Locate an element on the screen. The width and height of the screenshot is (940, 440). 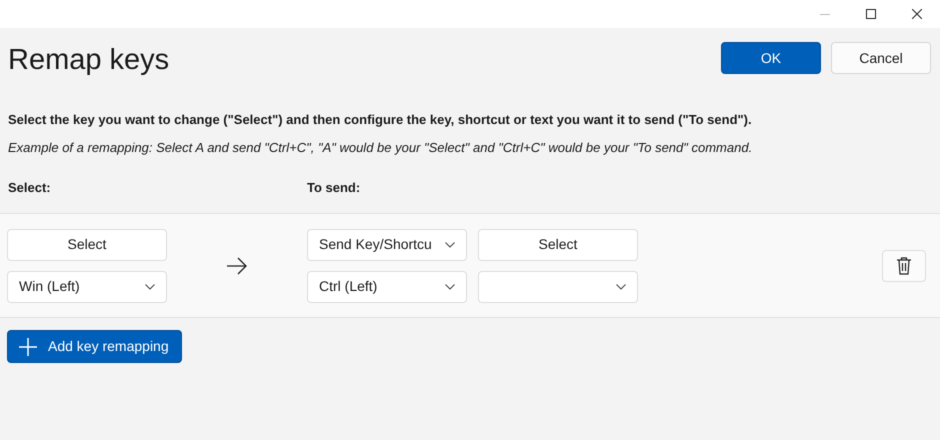
column-header: To send: is located at coordinates (333, 187).